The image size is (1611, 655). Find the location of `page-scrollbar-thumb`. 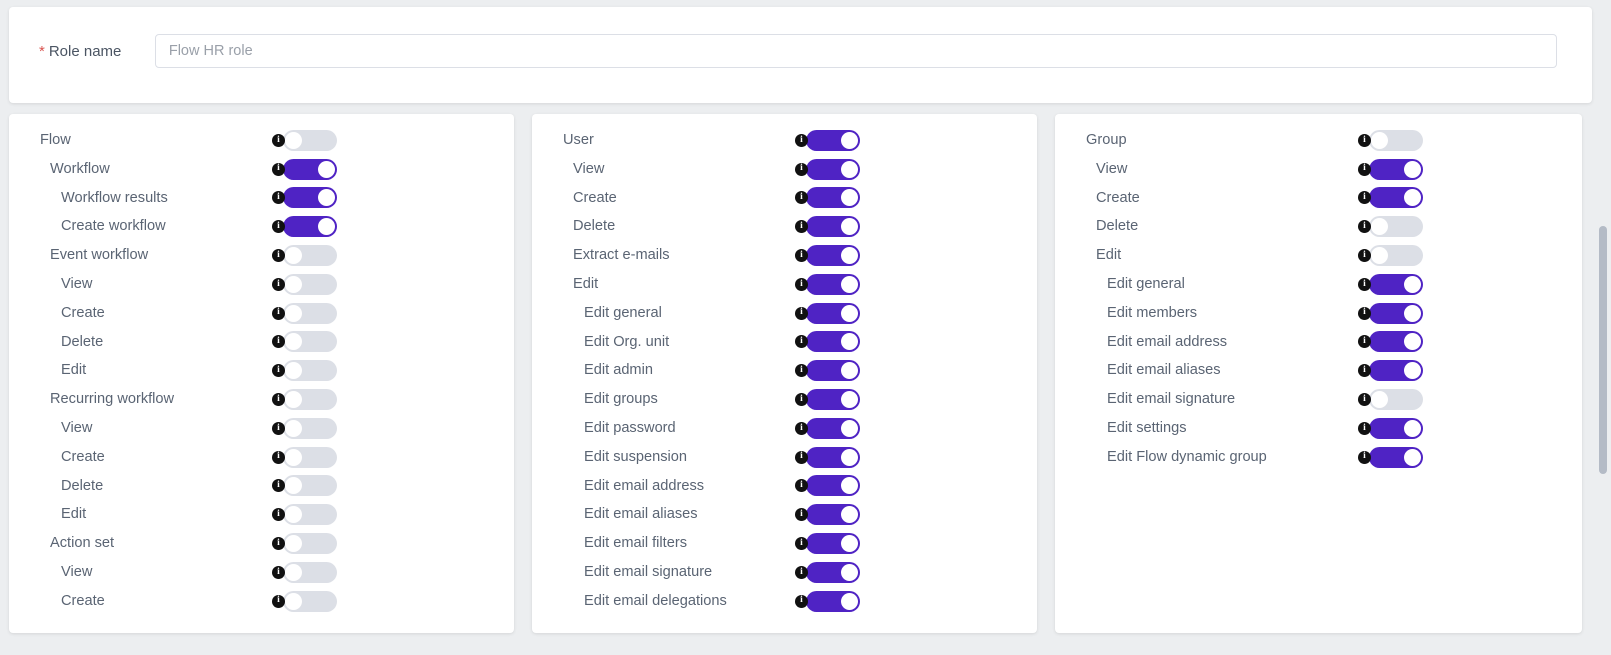

page-scrollbar-thumb is located at coordinates (1603, 350).